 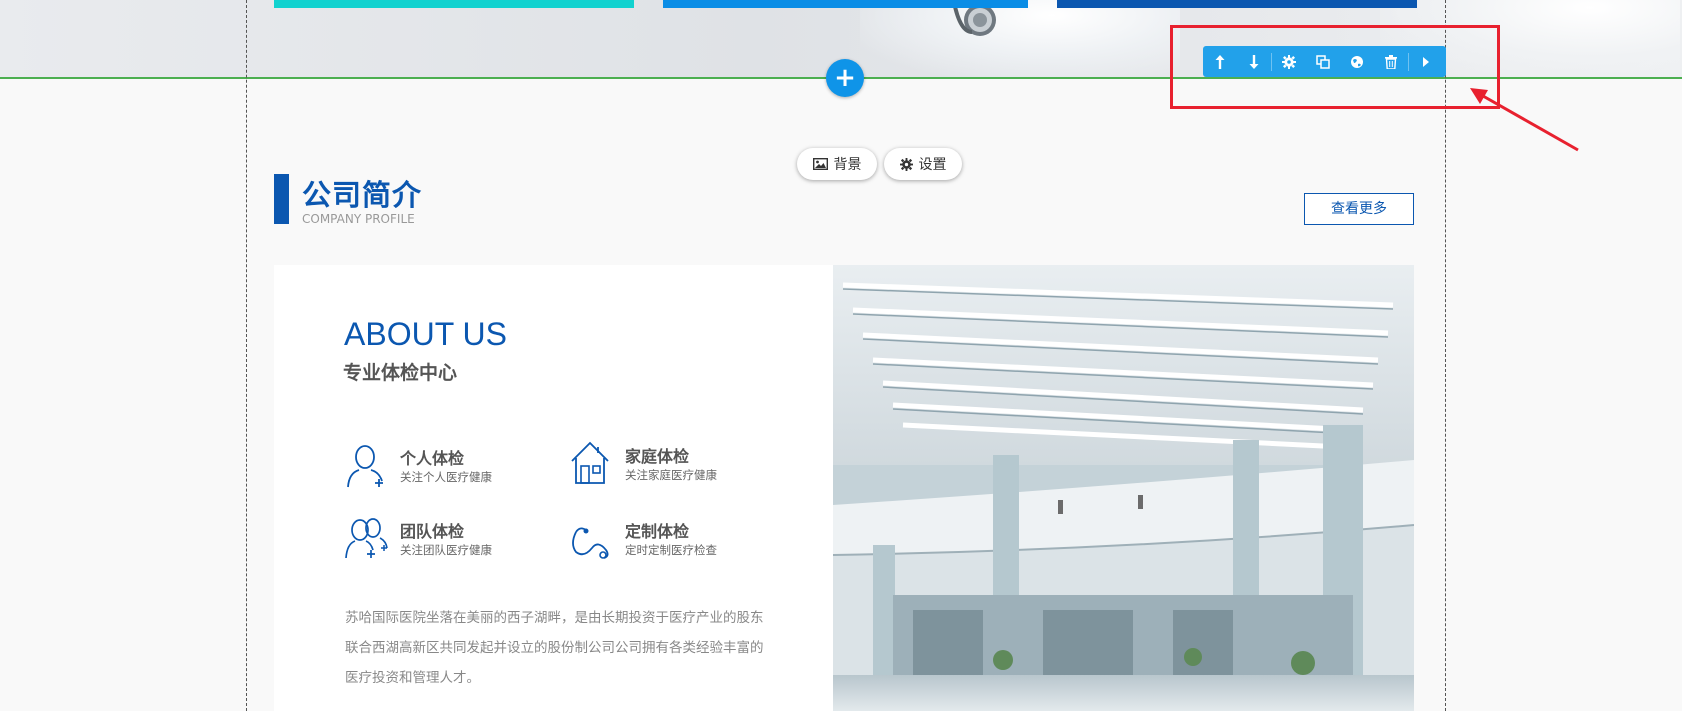 I want to click on caret-right-icon, so click(x=1426, y=61).